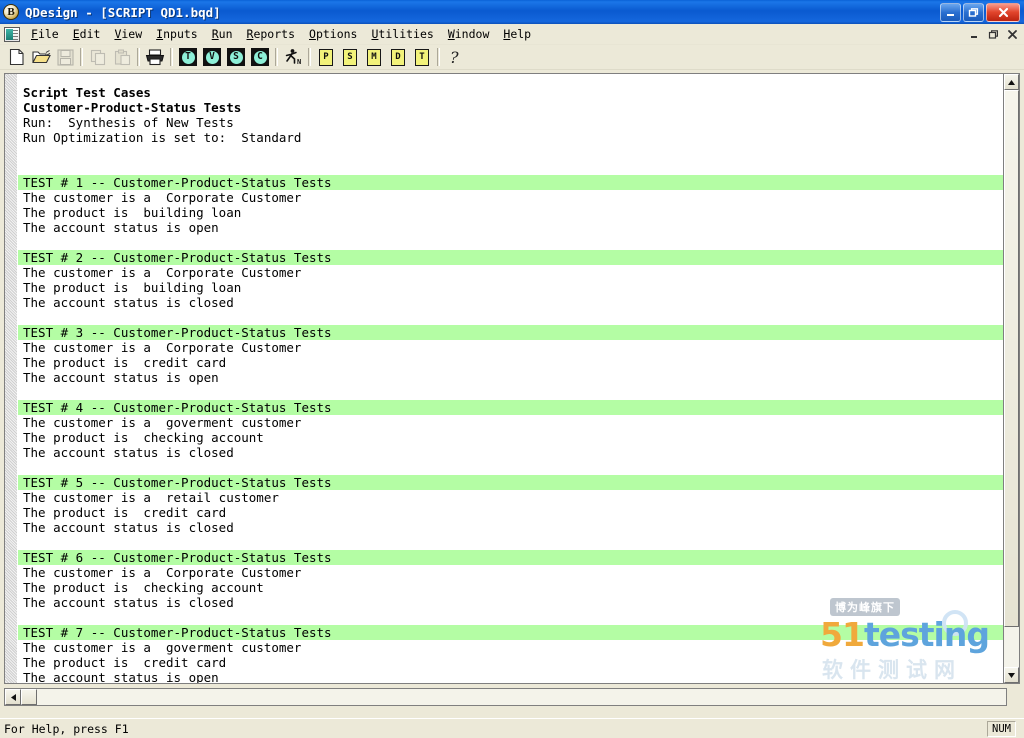  Describe the element at coordinates (155, 57) in the screenshot. I see `print-icon` at that location.